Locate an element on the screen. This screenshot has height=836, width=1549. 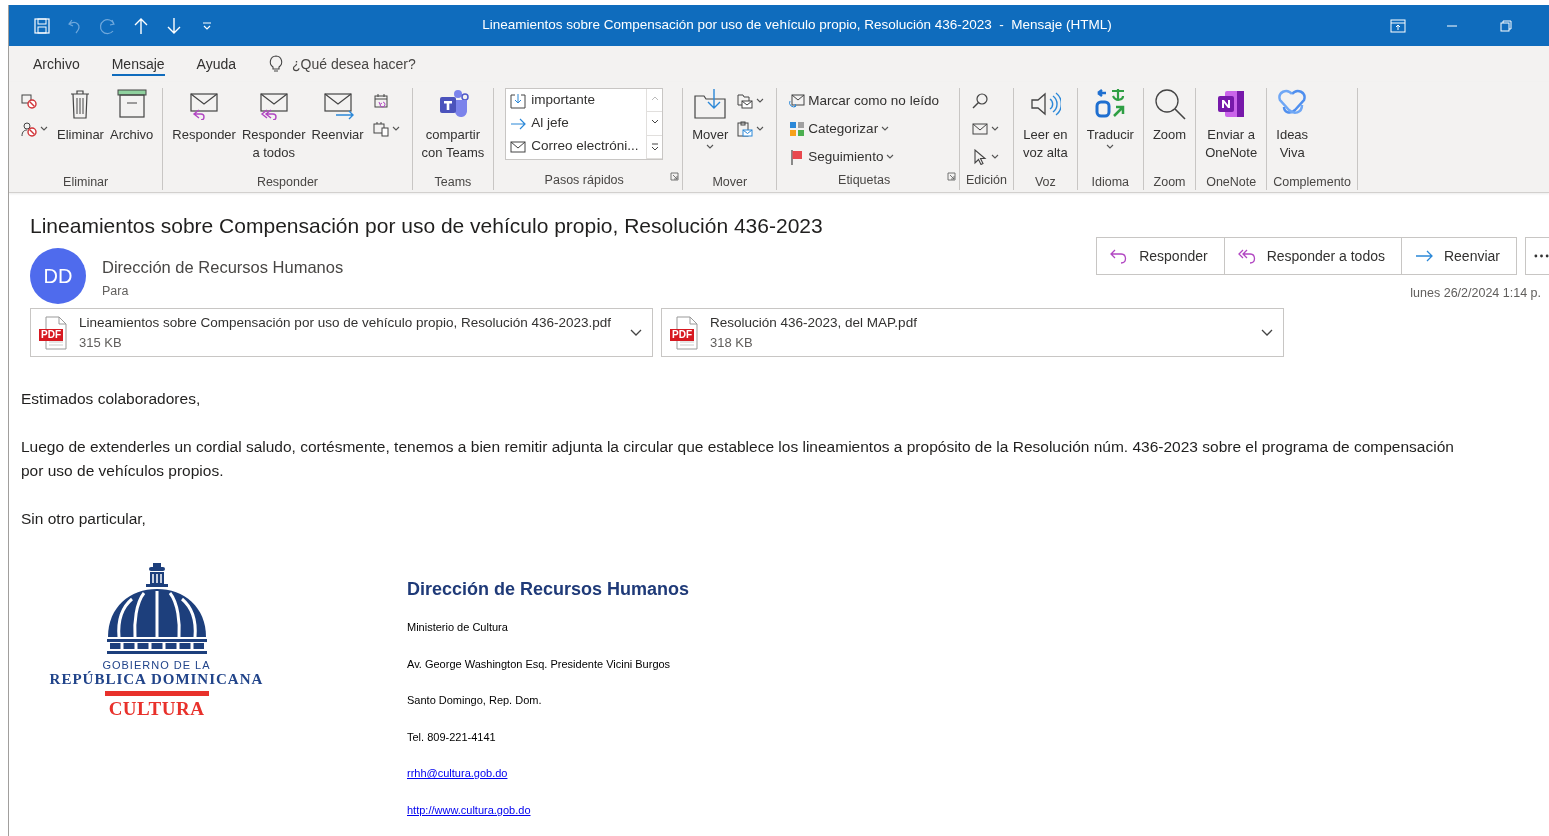
ribbon-button: Enviar a OneNote is located at coordinates (1231, 131).